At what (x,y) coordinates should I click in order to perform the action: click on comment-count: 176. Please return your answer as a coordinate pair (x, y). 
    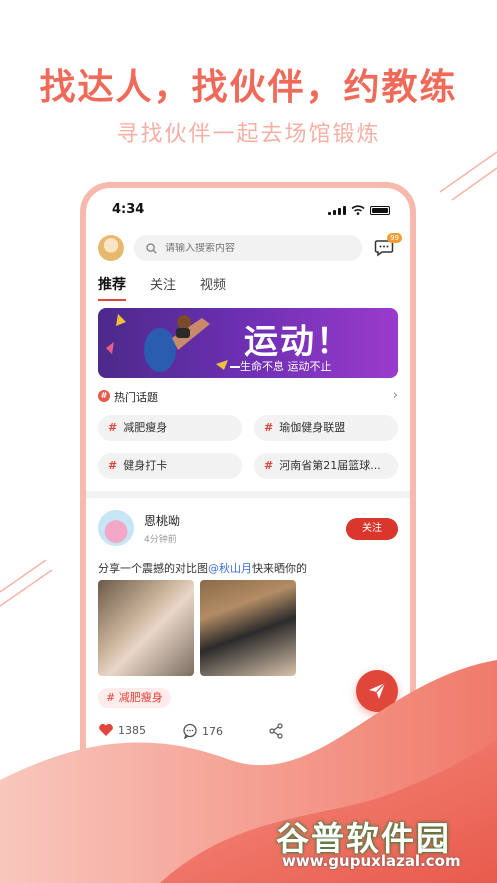
    Looking at the image, I should click on (212, 731).